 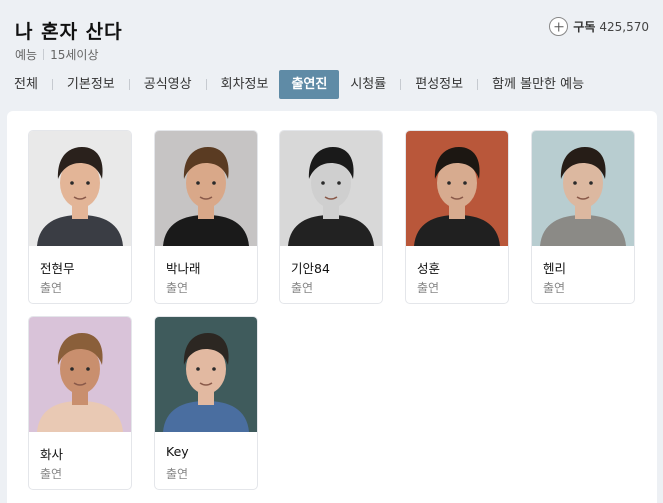 What do you see at coordinates (428, 267) in the screenshot?
I see `cast-name: 성훈` at bounding box center [428, 267].